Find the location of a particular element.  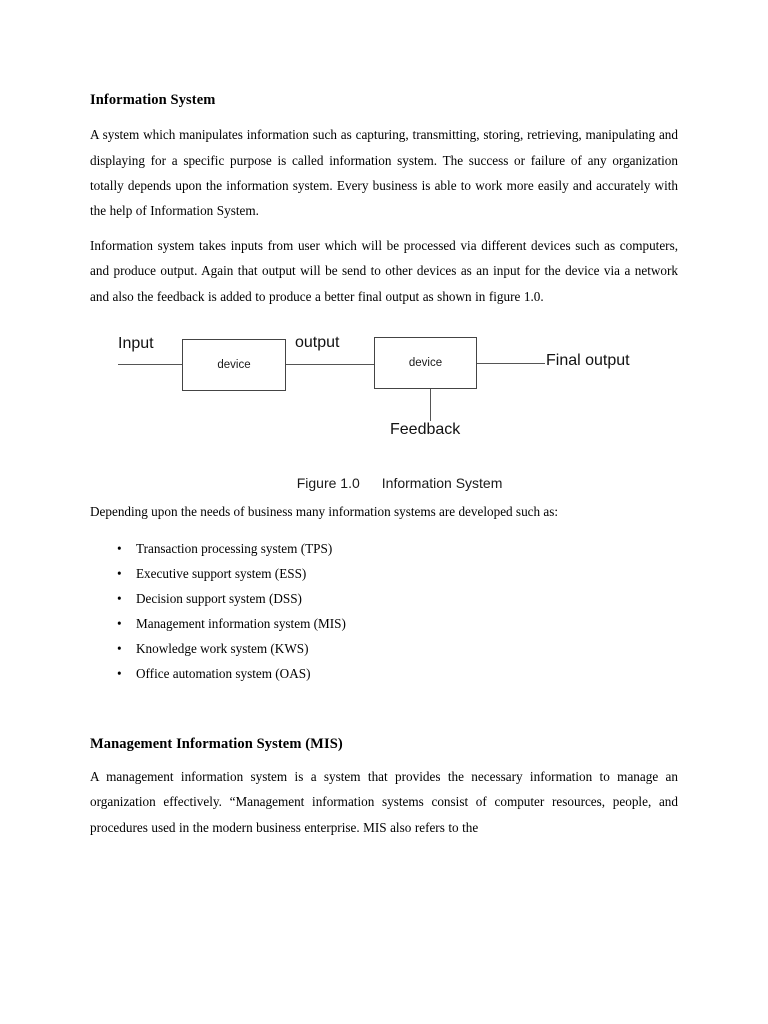

figure-caption: Figure 1.0 Information System is located at coordinates (384, 483).